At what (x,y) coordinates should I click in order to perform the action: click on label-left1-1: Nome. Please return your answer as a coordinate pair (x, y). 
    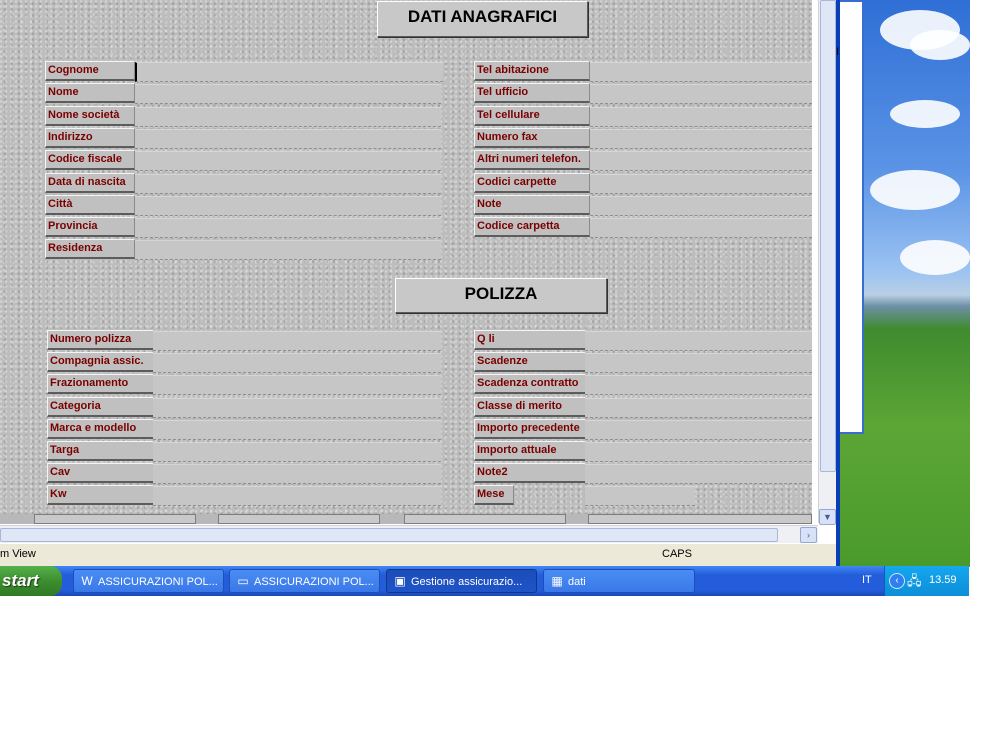
    Looking at the image, I should click on (90, 93).